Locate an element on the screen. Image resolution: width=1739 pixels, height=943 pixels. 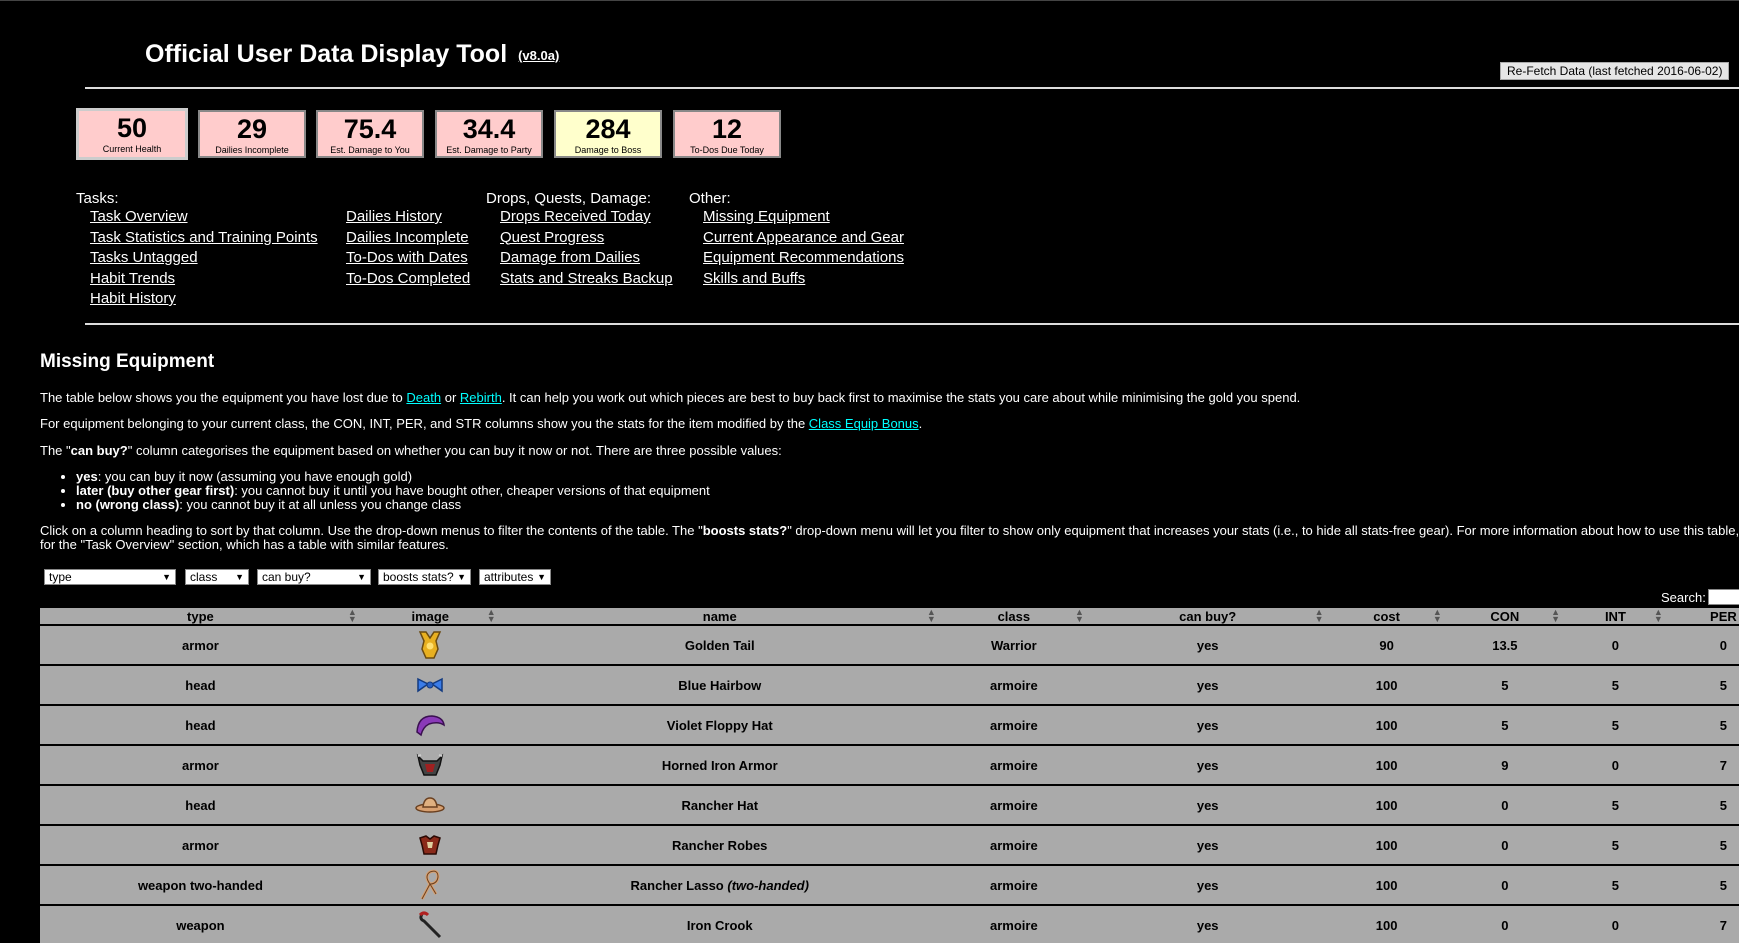
stat-label: Current Health is located at coordinates (132, 149).